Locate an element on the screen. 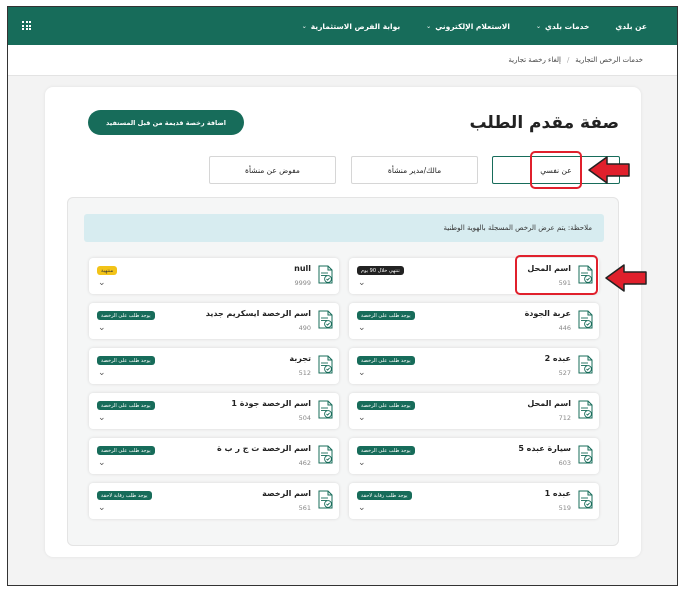  nav-item-label: عن بلدي is located at coordinates (631, 26).